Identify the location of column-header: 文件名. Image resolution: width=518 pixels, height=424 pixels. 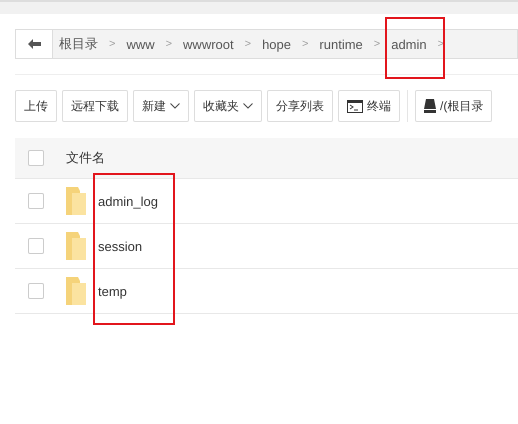
(85, 158).